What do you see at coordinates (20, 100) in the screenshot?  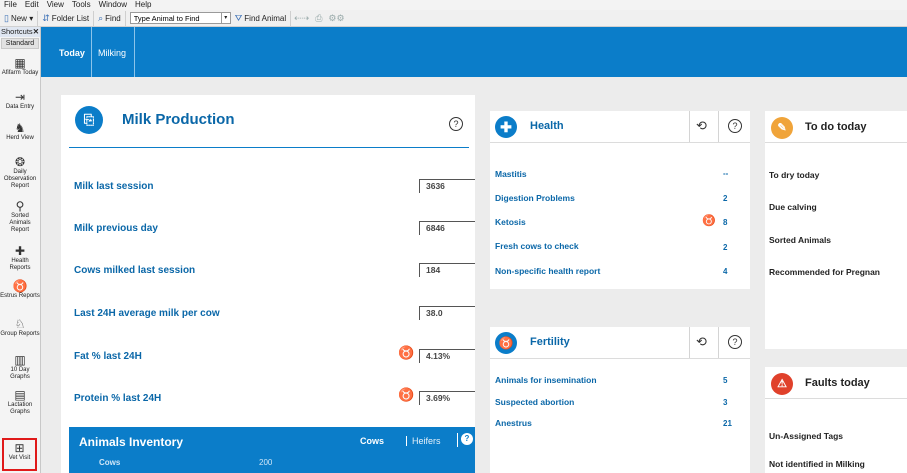 I see `sidebar-item-data-entry: ⇥ Data Entry` at bounding box center [20, 100].